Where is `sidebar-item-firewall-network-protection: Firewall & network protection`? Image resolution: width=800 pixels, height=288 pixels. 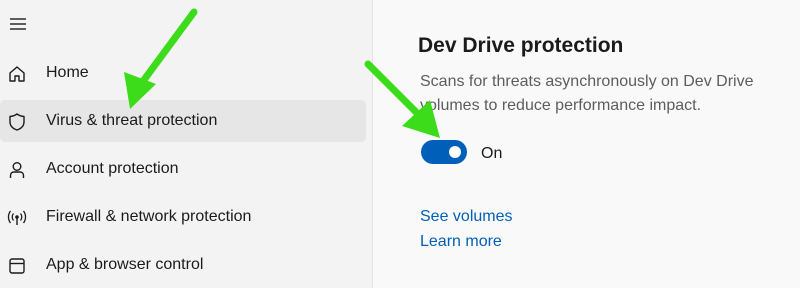 sidebar-item-firewall-network-protection: Firewall & network protection is located at coordinates (183, 217).